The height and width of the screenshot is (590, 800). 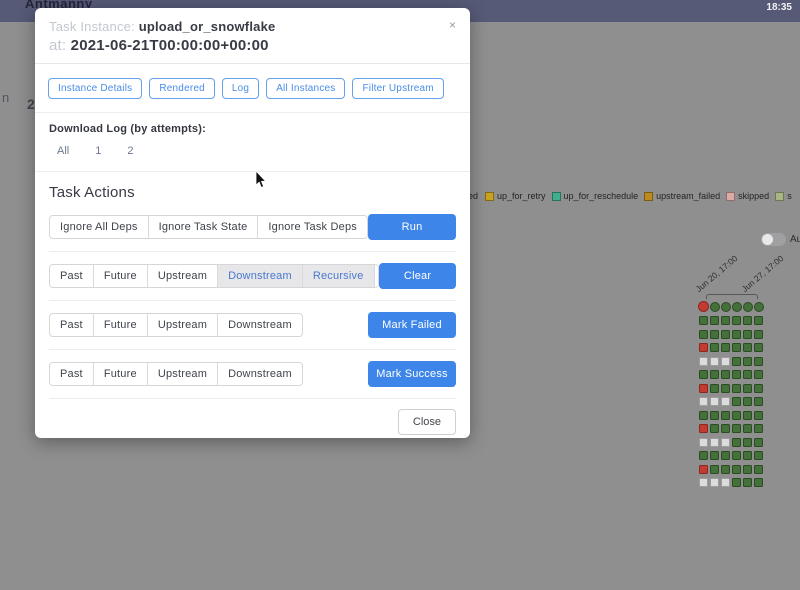 What do you see at coordinates (130, 151) in the screenshot?
I see `attempt-link-2: 2` at bounding box center [130, 151].